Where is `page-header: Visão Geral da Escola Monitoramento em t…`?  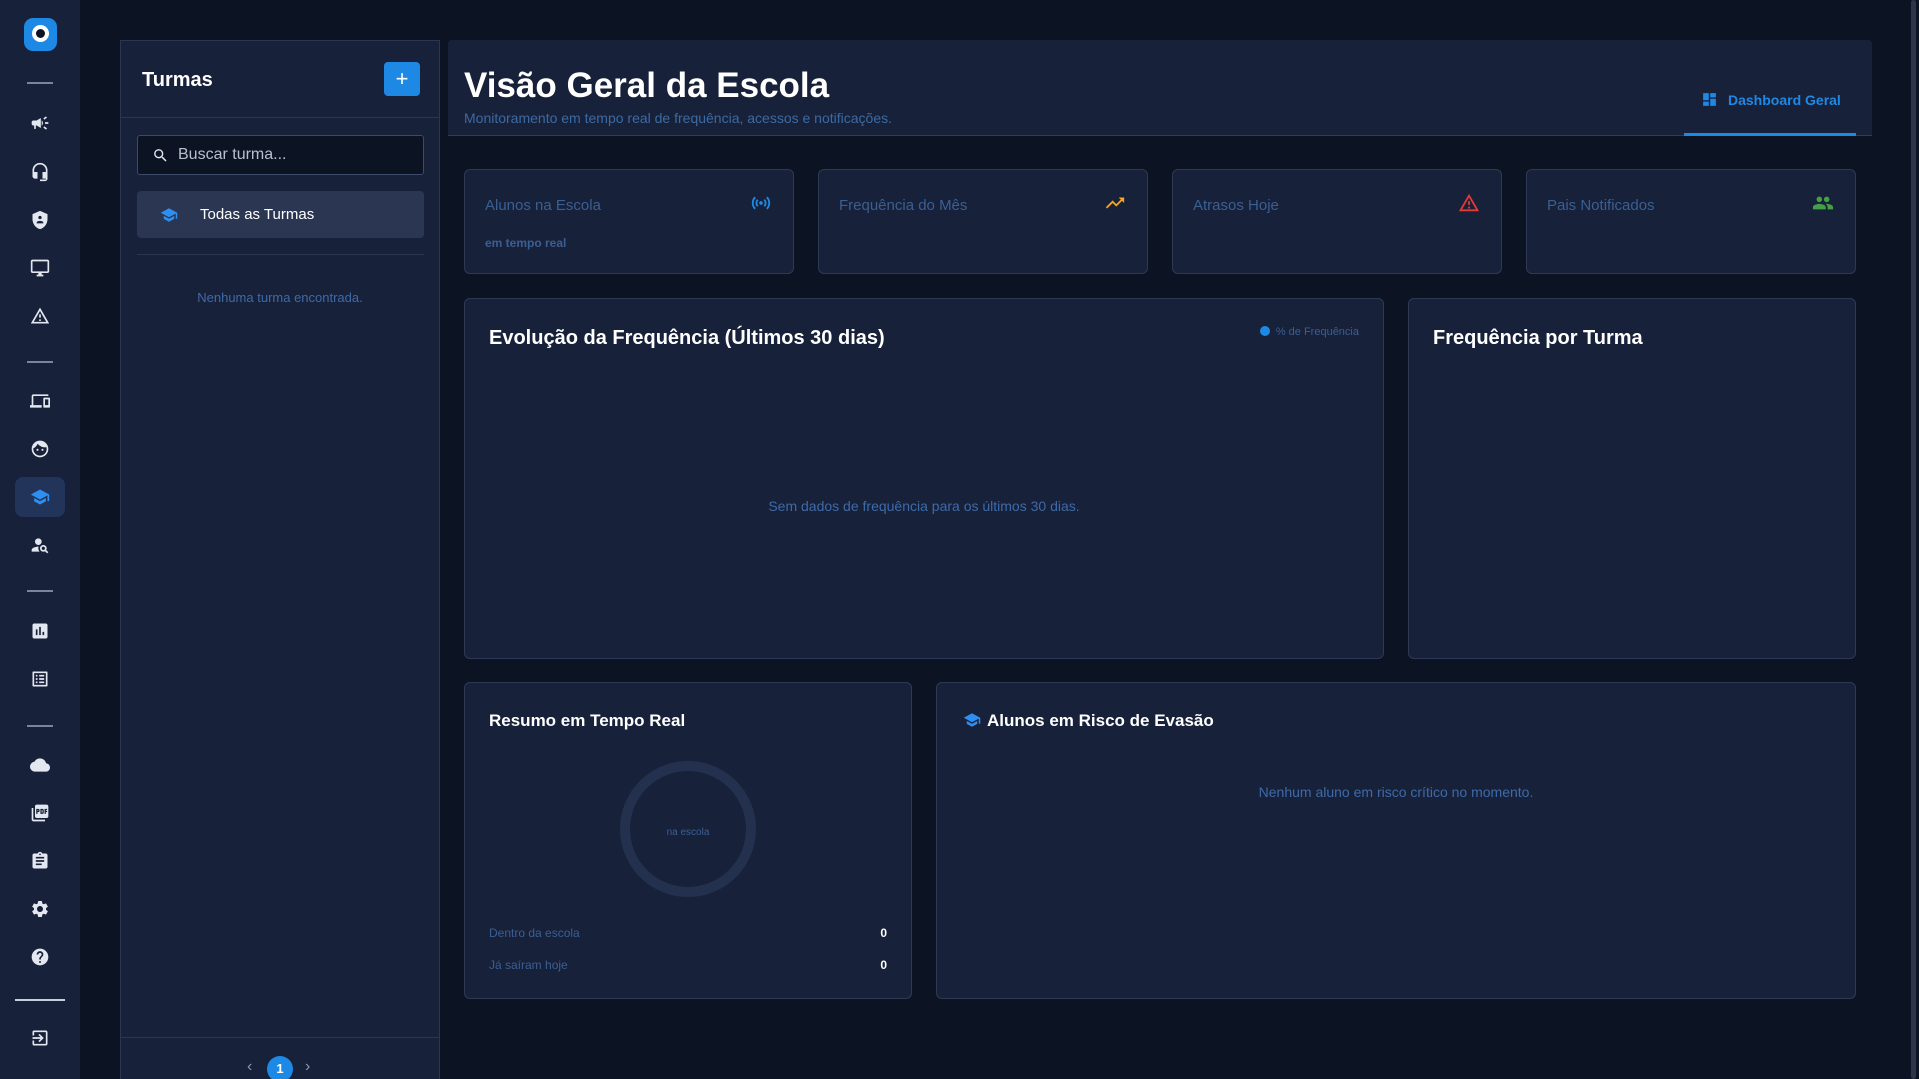
page-header: Visão Geral da Escola Monitoramento em t… is located at coordinates (1160, 88).